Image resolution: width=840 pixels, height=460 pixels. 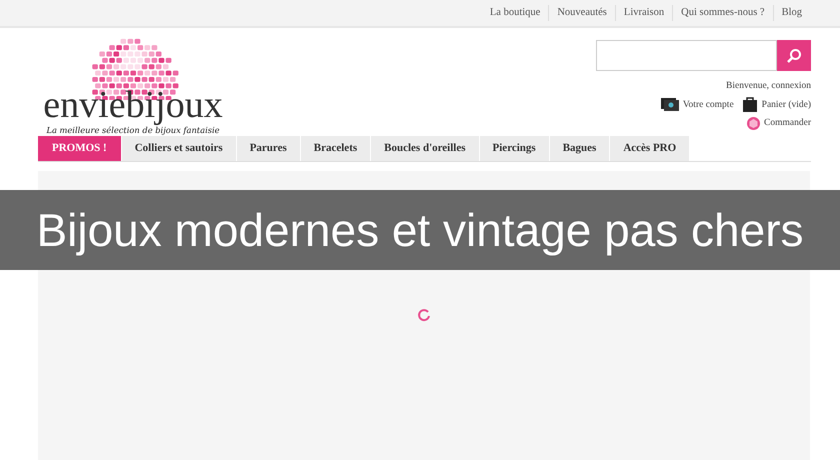 What do you see at coordinates (753, 123) in the screenshot?
I see `cube-icon` at bounding box center [753, 123].